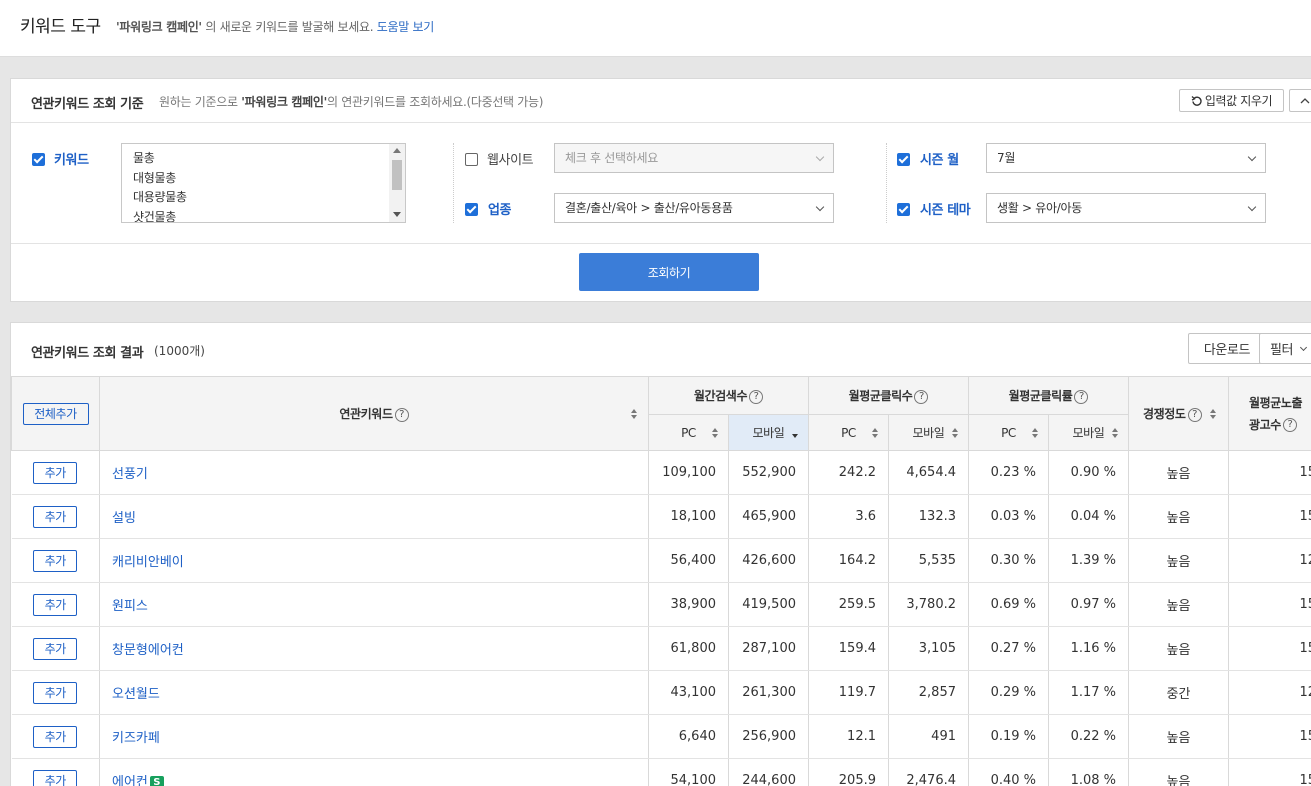 The image size is (1311, 786). Describe the element at coordinates (1008, 472) in the screenshot. I see `pc-ctr-cell: 0.23 %` at that location.